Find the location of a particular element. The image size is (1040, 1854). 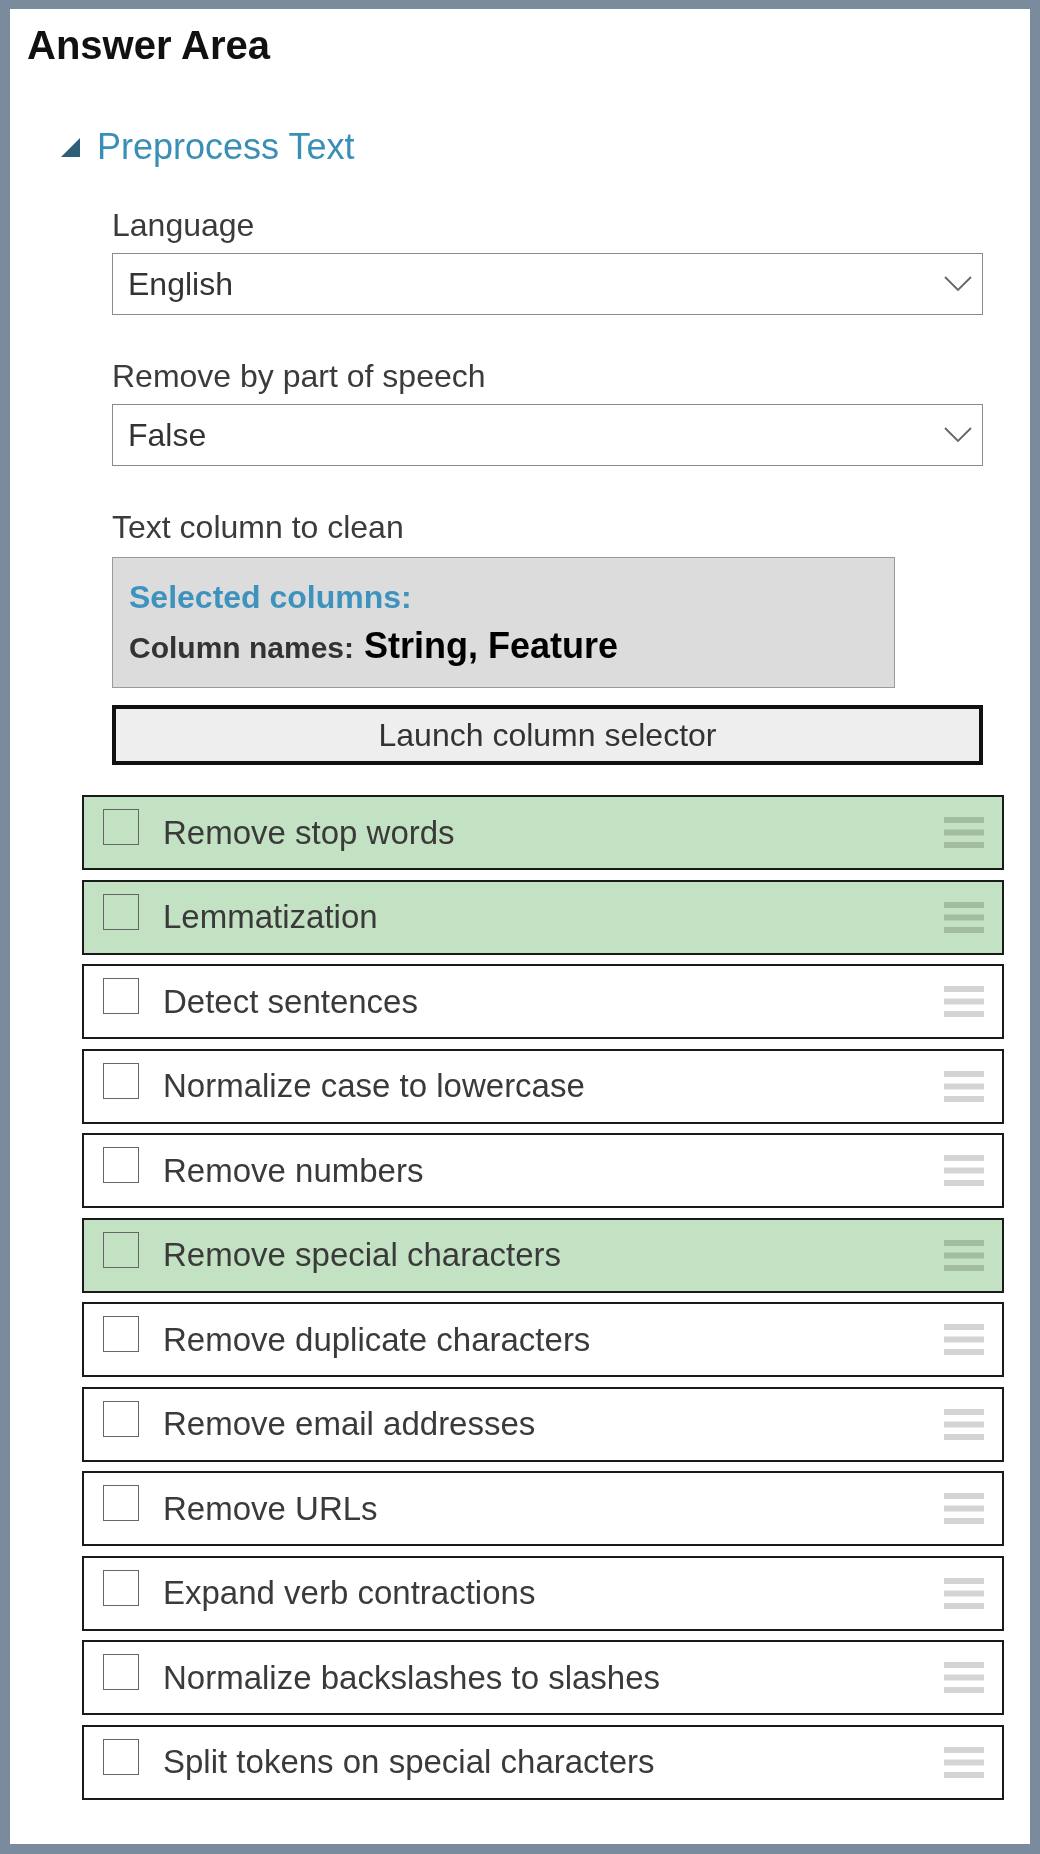

expanded-triangle-icon is located at coordinates (70, 147).